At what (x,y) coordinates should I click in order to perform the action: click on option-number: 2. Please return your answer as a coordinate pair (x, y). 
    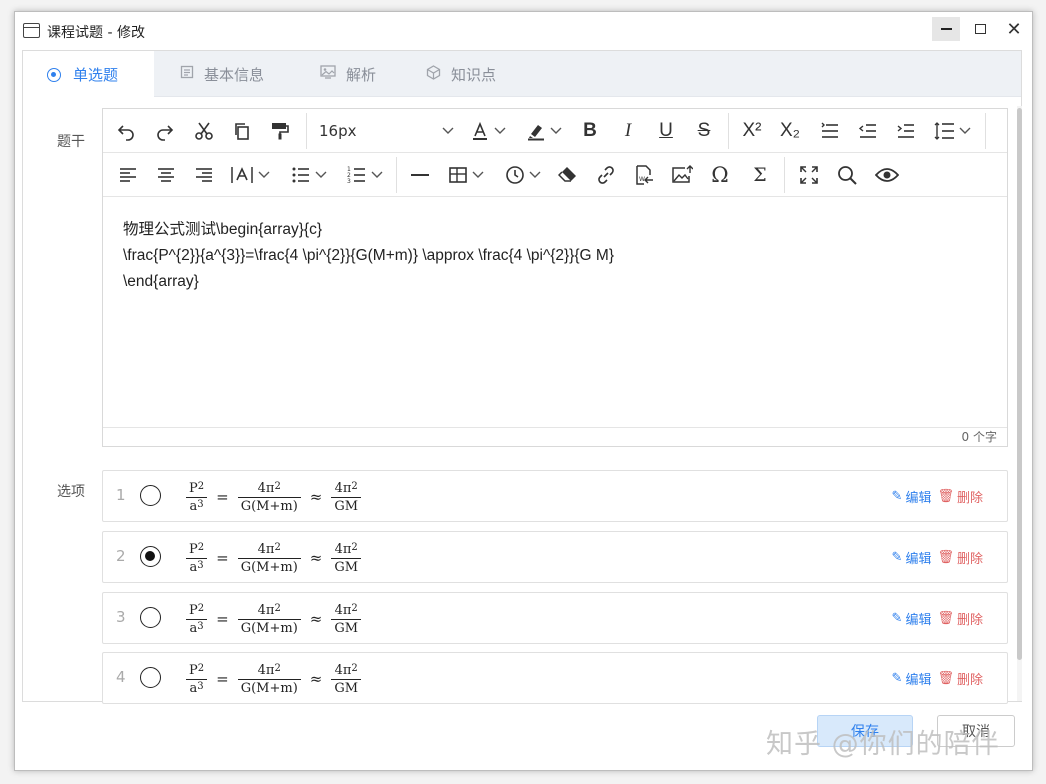
    Looking at the image, I should click on (121, 556).